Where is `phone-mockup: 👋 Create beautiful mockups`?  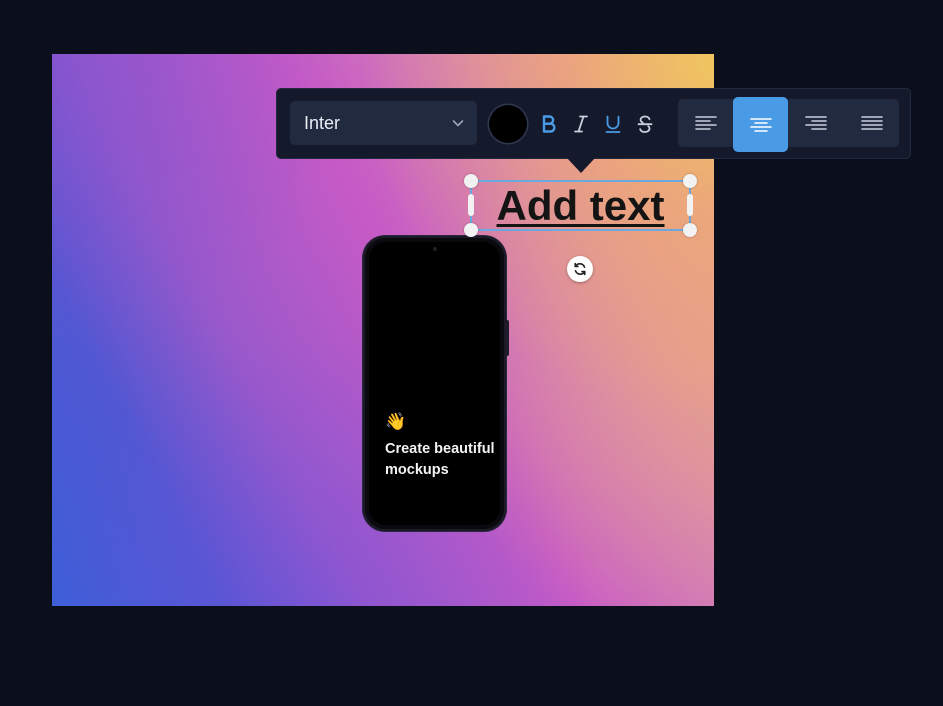
phone-mockup: 👋 Create beautiful mockups is located at coordinates (436, 383).